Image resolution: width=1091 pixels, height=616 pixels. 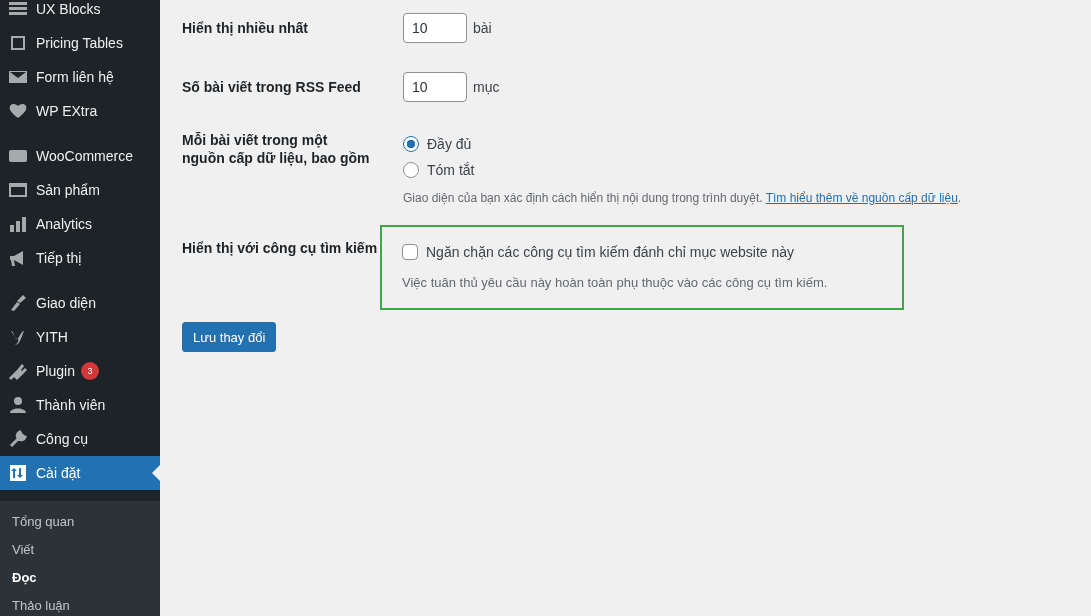 I want to click on unit-label: mục, so click(x=486, y=87).